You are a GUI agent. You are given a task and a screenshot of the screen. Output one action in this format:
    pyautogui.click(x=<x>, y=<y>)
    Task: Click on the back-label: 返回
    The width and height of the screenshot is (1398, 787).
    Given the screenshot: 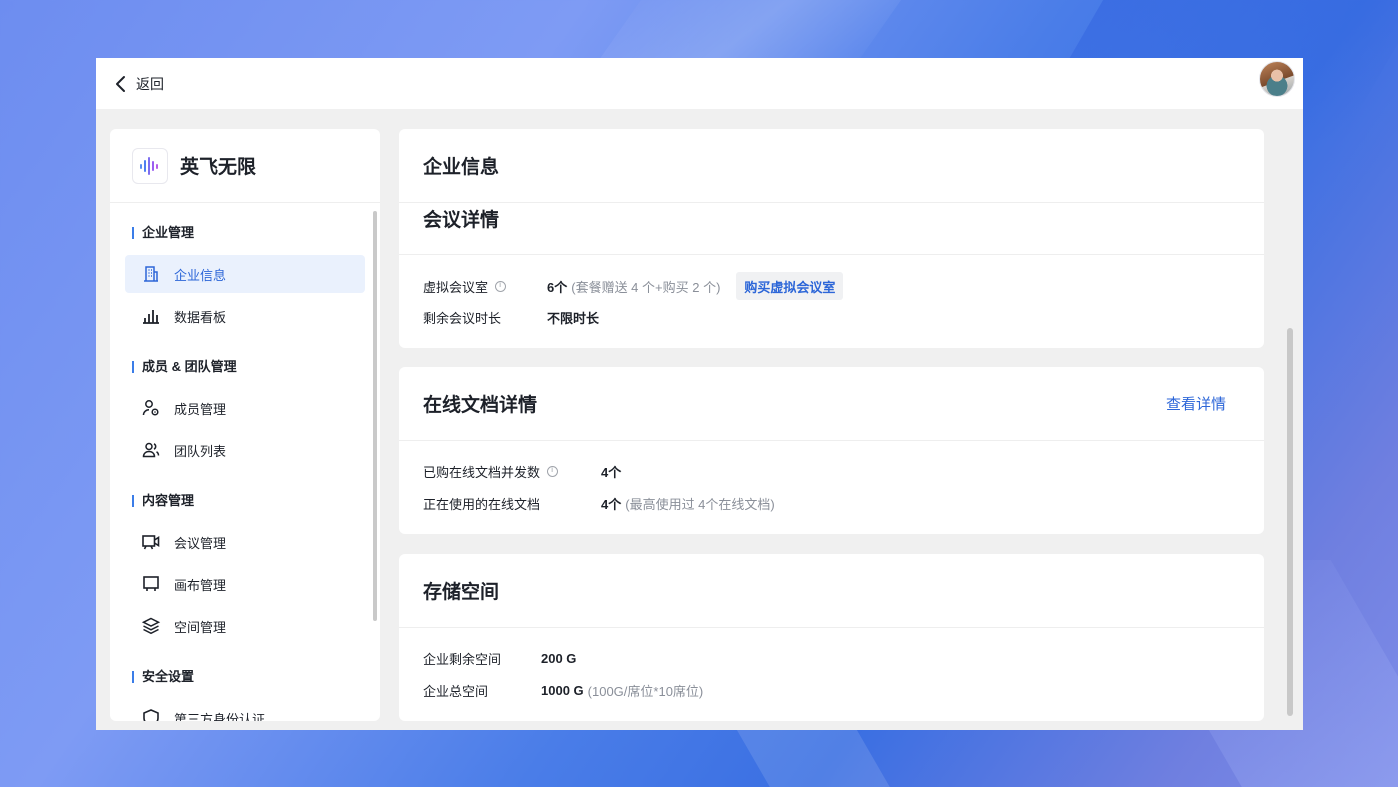 What is the action you would take?
    pyautogui.click(x=150, y=83)
    